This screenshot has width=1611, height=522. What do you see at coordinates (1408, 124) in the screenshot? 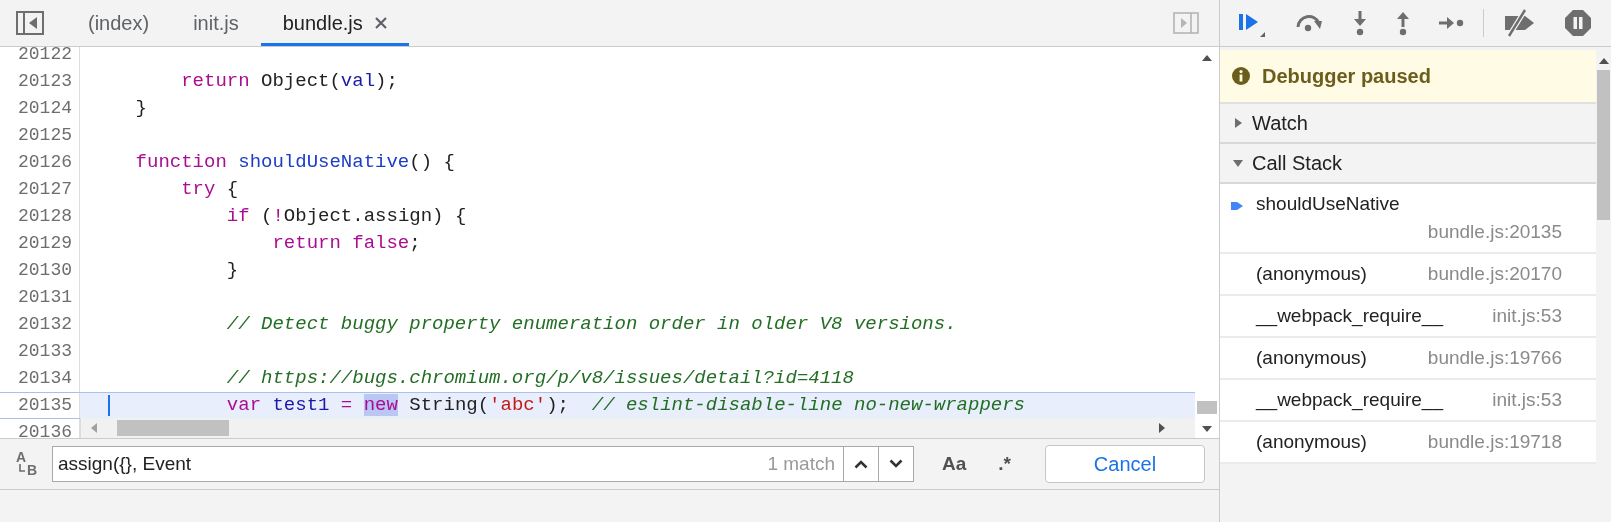
I see `section-header: Watch` at bounding box center [1408, 124].